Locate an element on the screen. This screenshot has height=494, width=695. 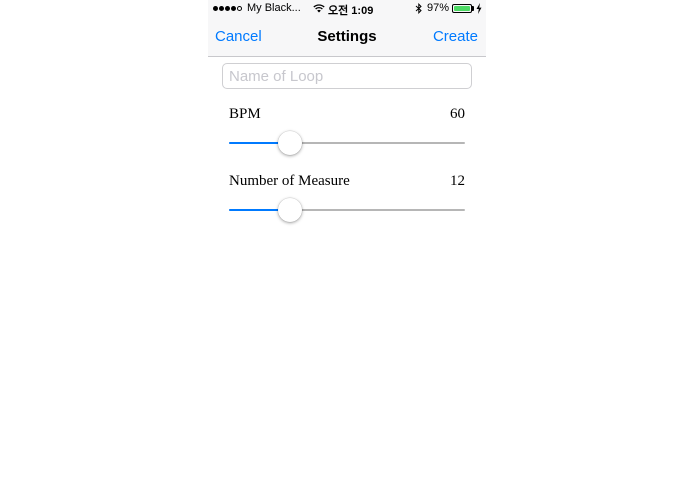
bpm-value: 60 is located at coordinates (457, 114).